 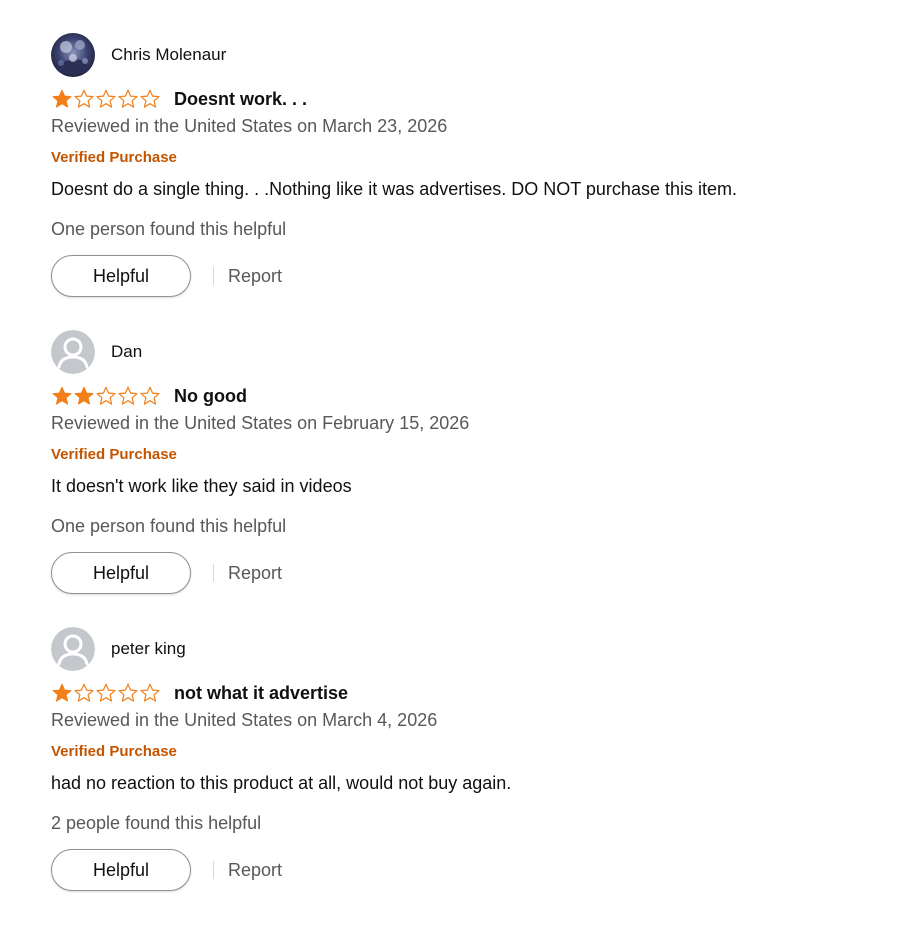 I want to click on rating-line: Doesnt work. . ., so click(x=179, y=99).